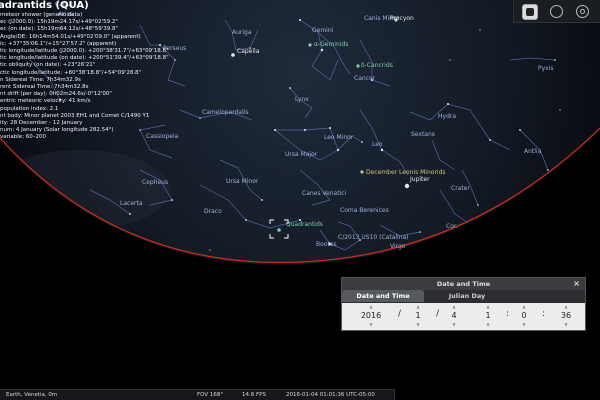  I want to click on close-icon: ×, so click(576, 284).